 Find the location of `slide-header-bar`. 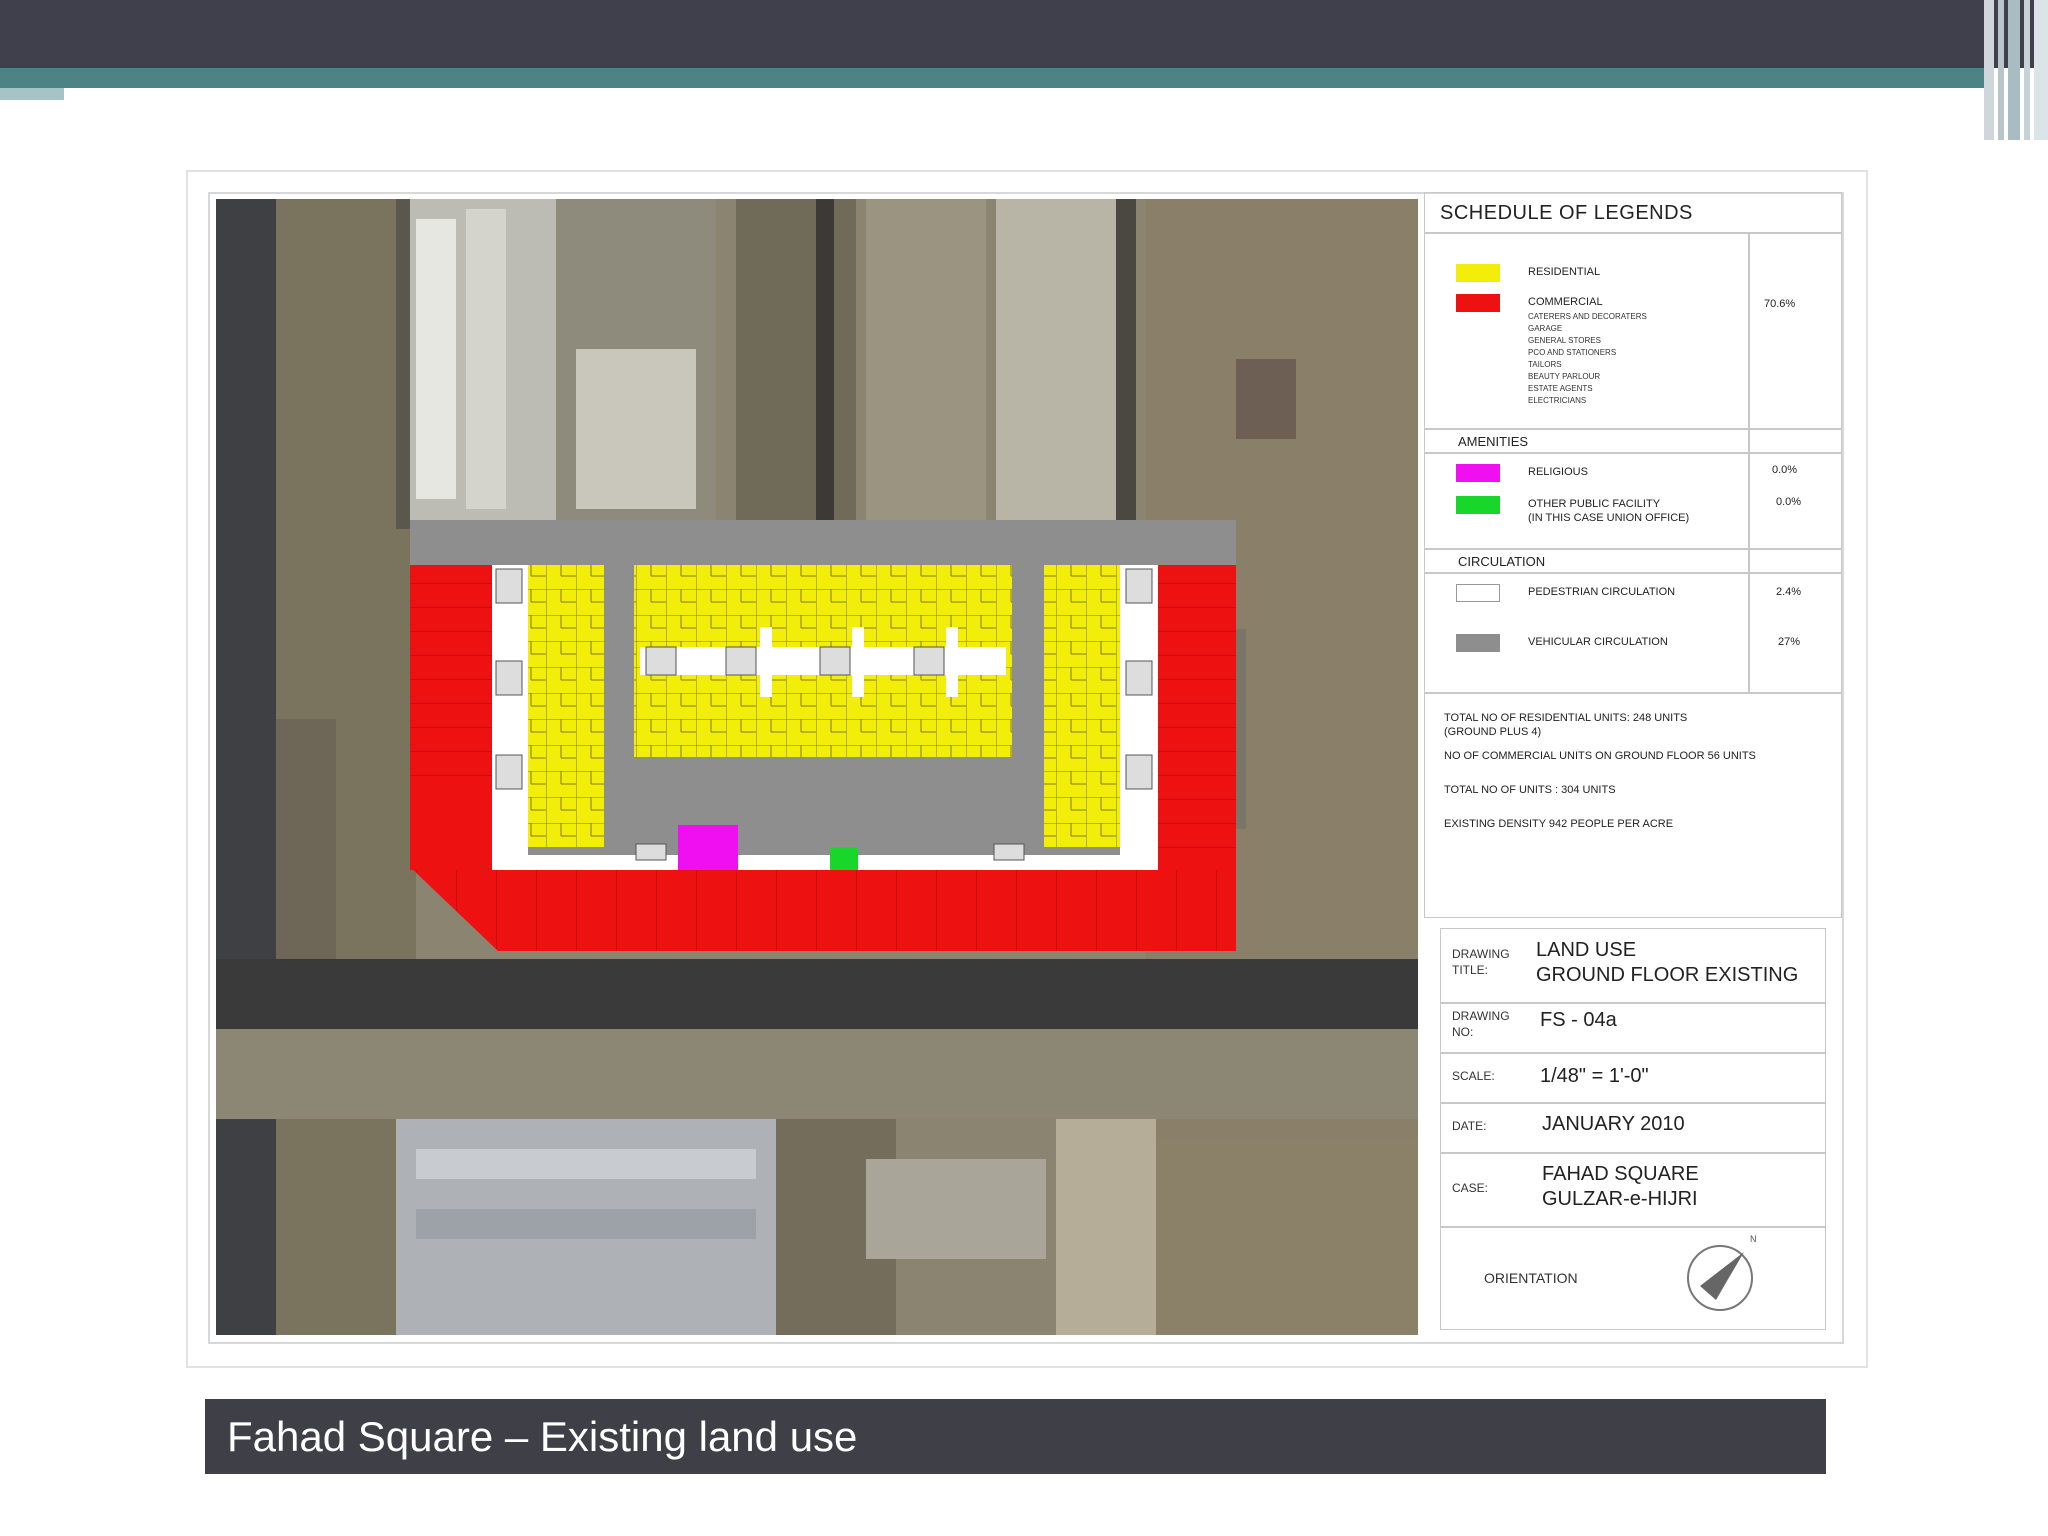

slide-header-bar is located at coordinates (1024, 34).